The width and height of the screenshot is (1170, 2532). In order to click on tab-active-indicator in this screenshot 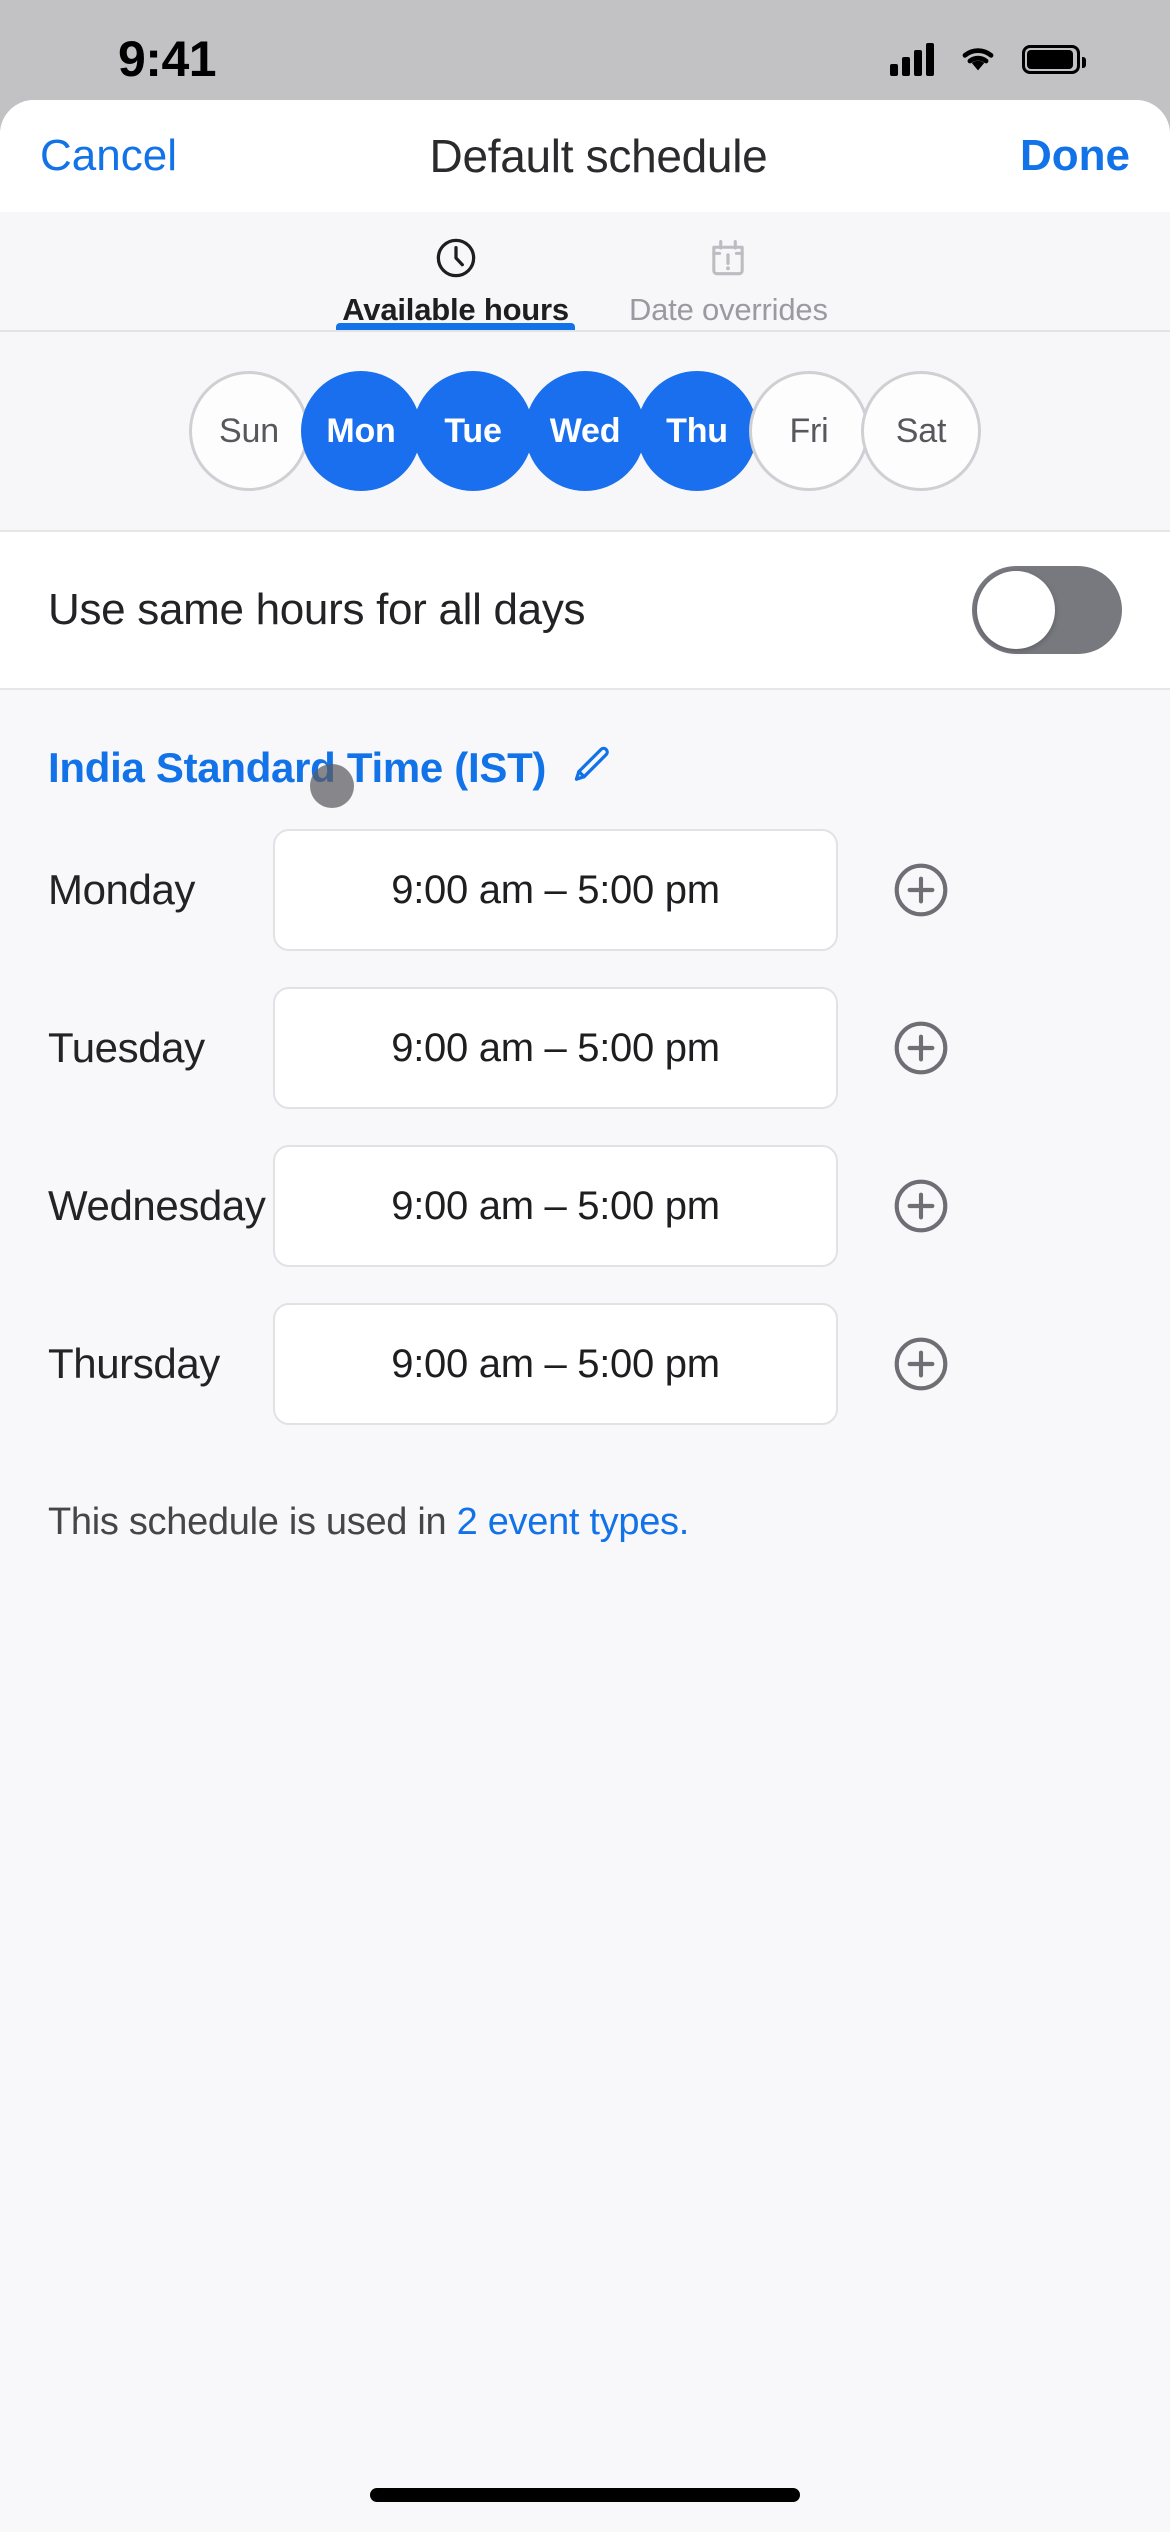, I will do `click(455, 326)`.